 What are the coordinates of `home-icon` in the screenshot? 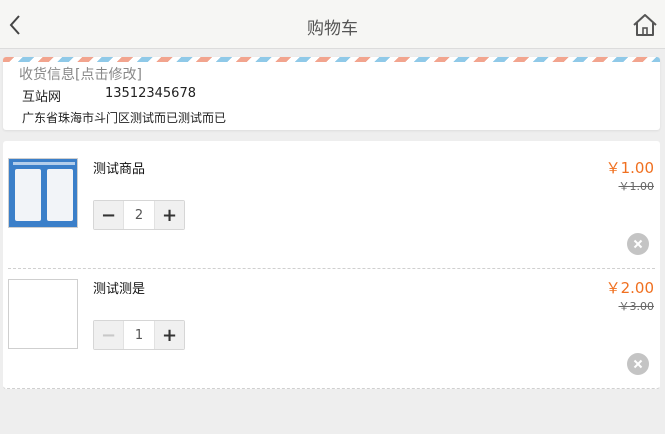 It's located at (645, 25).